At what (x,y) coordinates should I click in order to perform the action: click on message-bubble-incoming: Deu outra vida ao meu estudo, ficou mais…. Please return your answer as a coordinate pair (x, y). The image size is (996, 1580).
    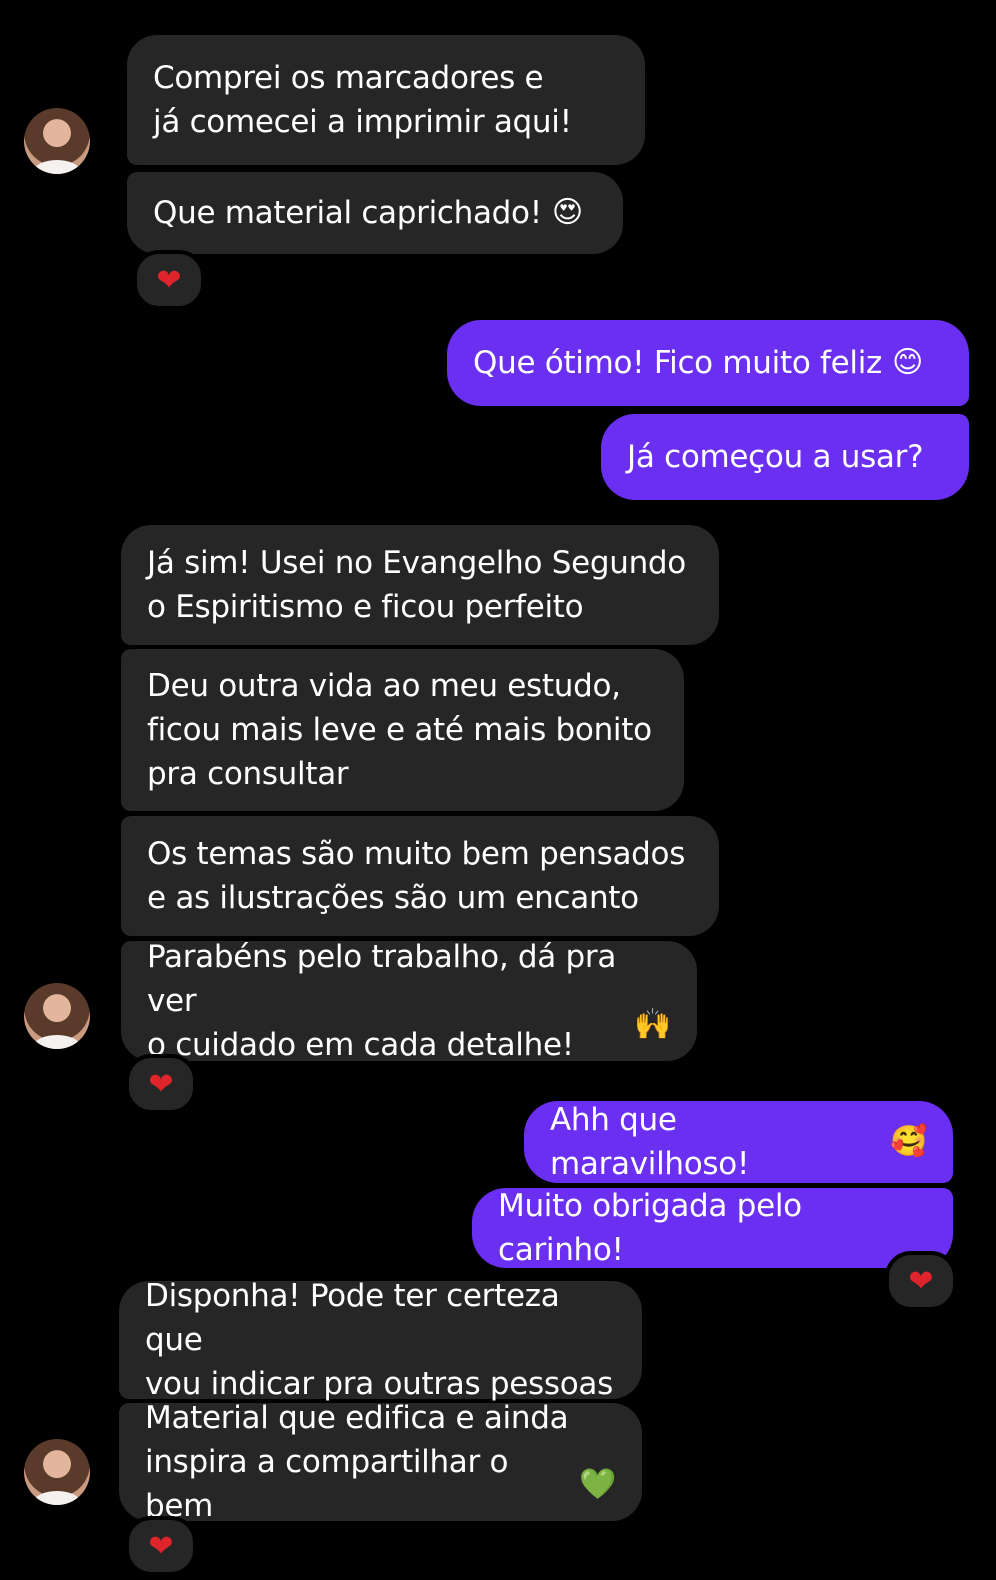
    Looking at the image, I should click on (402, 730).